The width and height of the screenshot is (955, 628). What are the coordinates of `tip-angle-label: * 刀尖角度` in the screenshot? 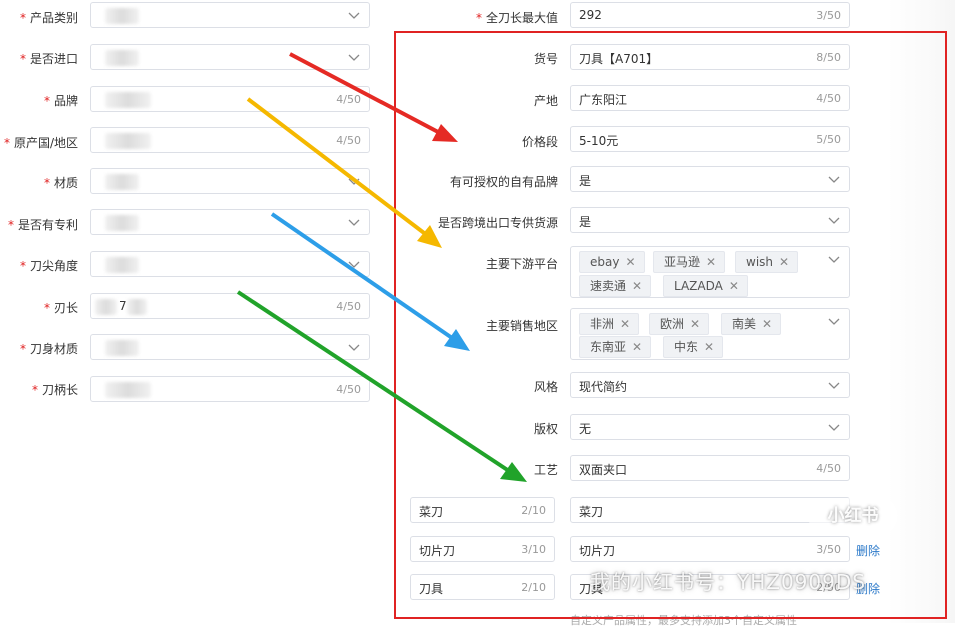 It's located at (48, 266).